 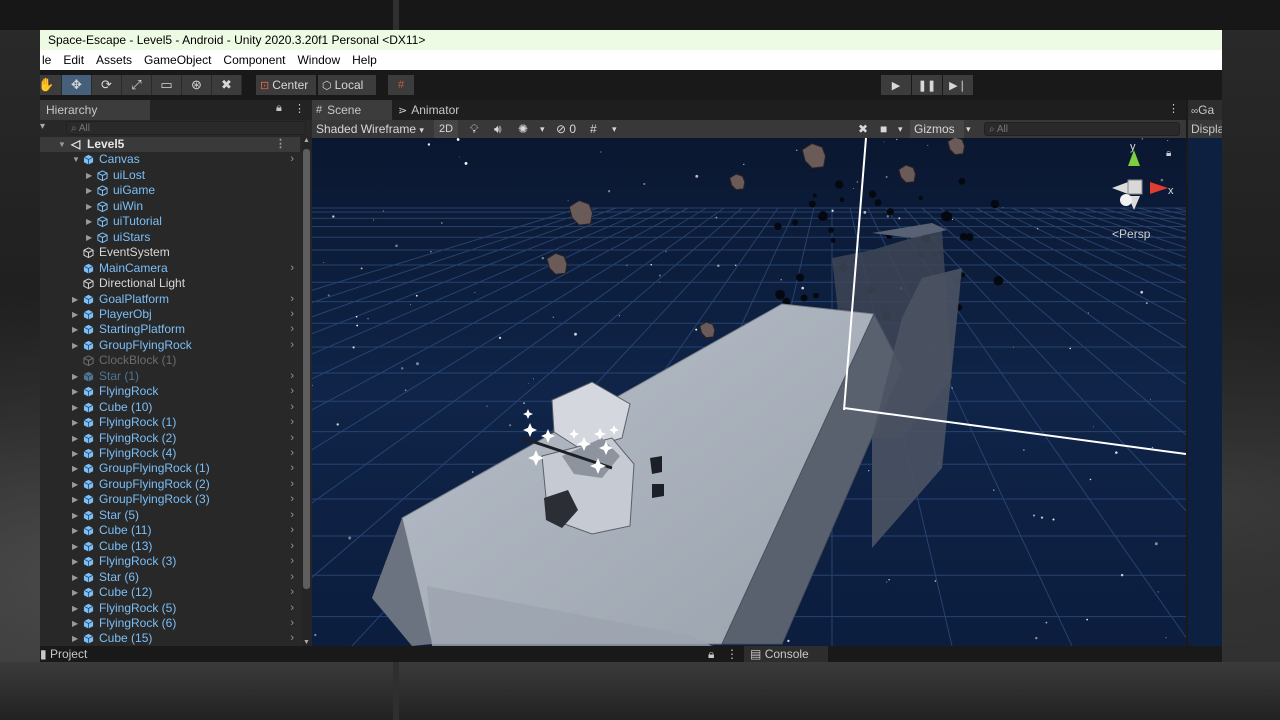 I want to click on hierarchy-item: EventSystem, so click(x=170, y=252).